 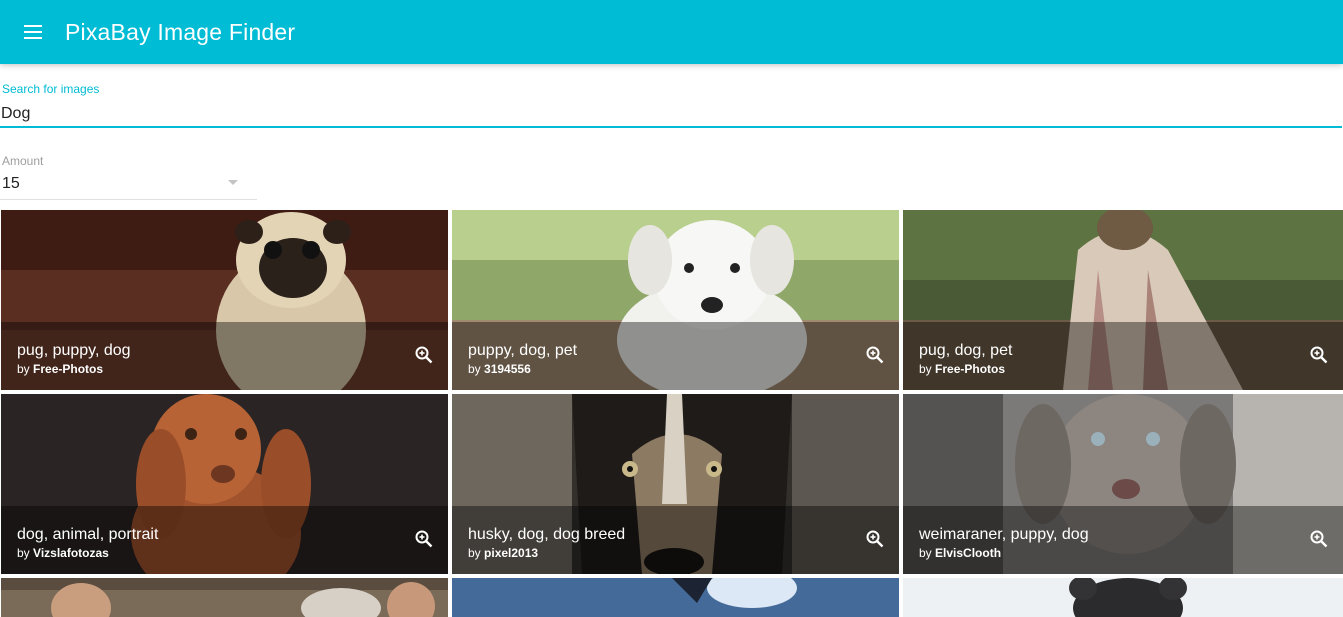 I want to click on search-field: Search for images, so click(x=671, y=104).